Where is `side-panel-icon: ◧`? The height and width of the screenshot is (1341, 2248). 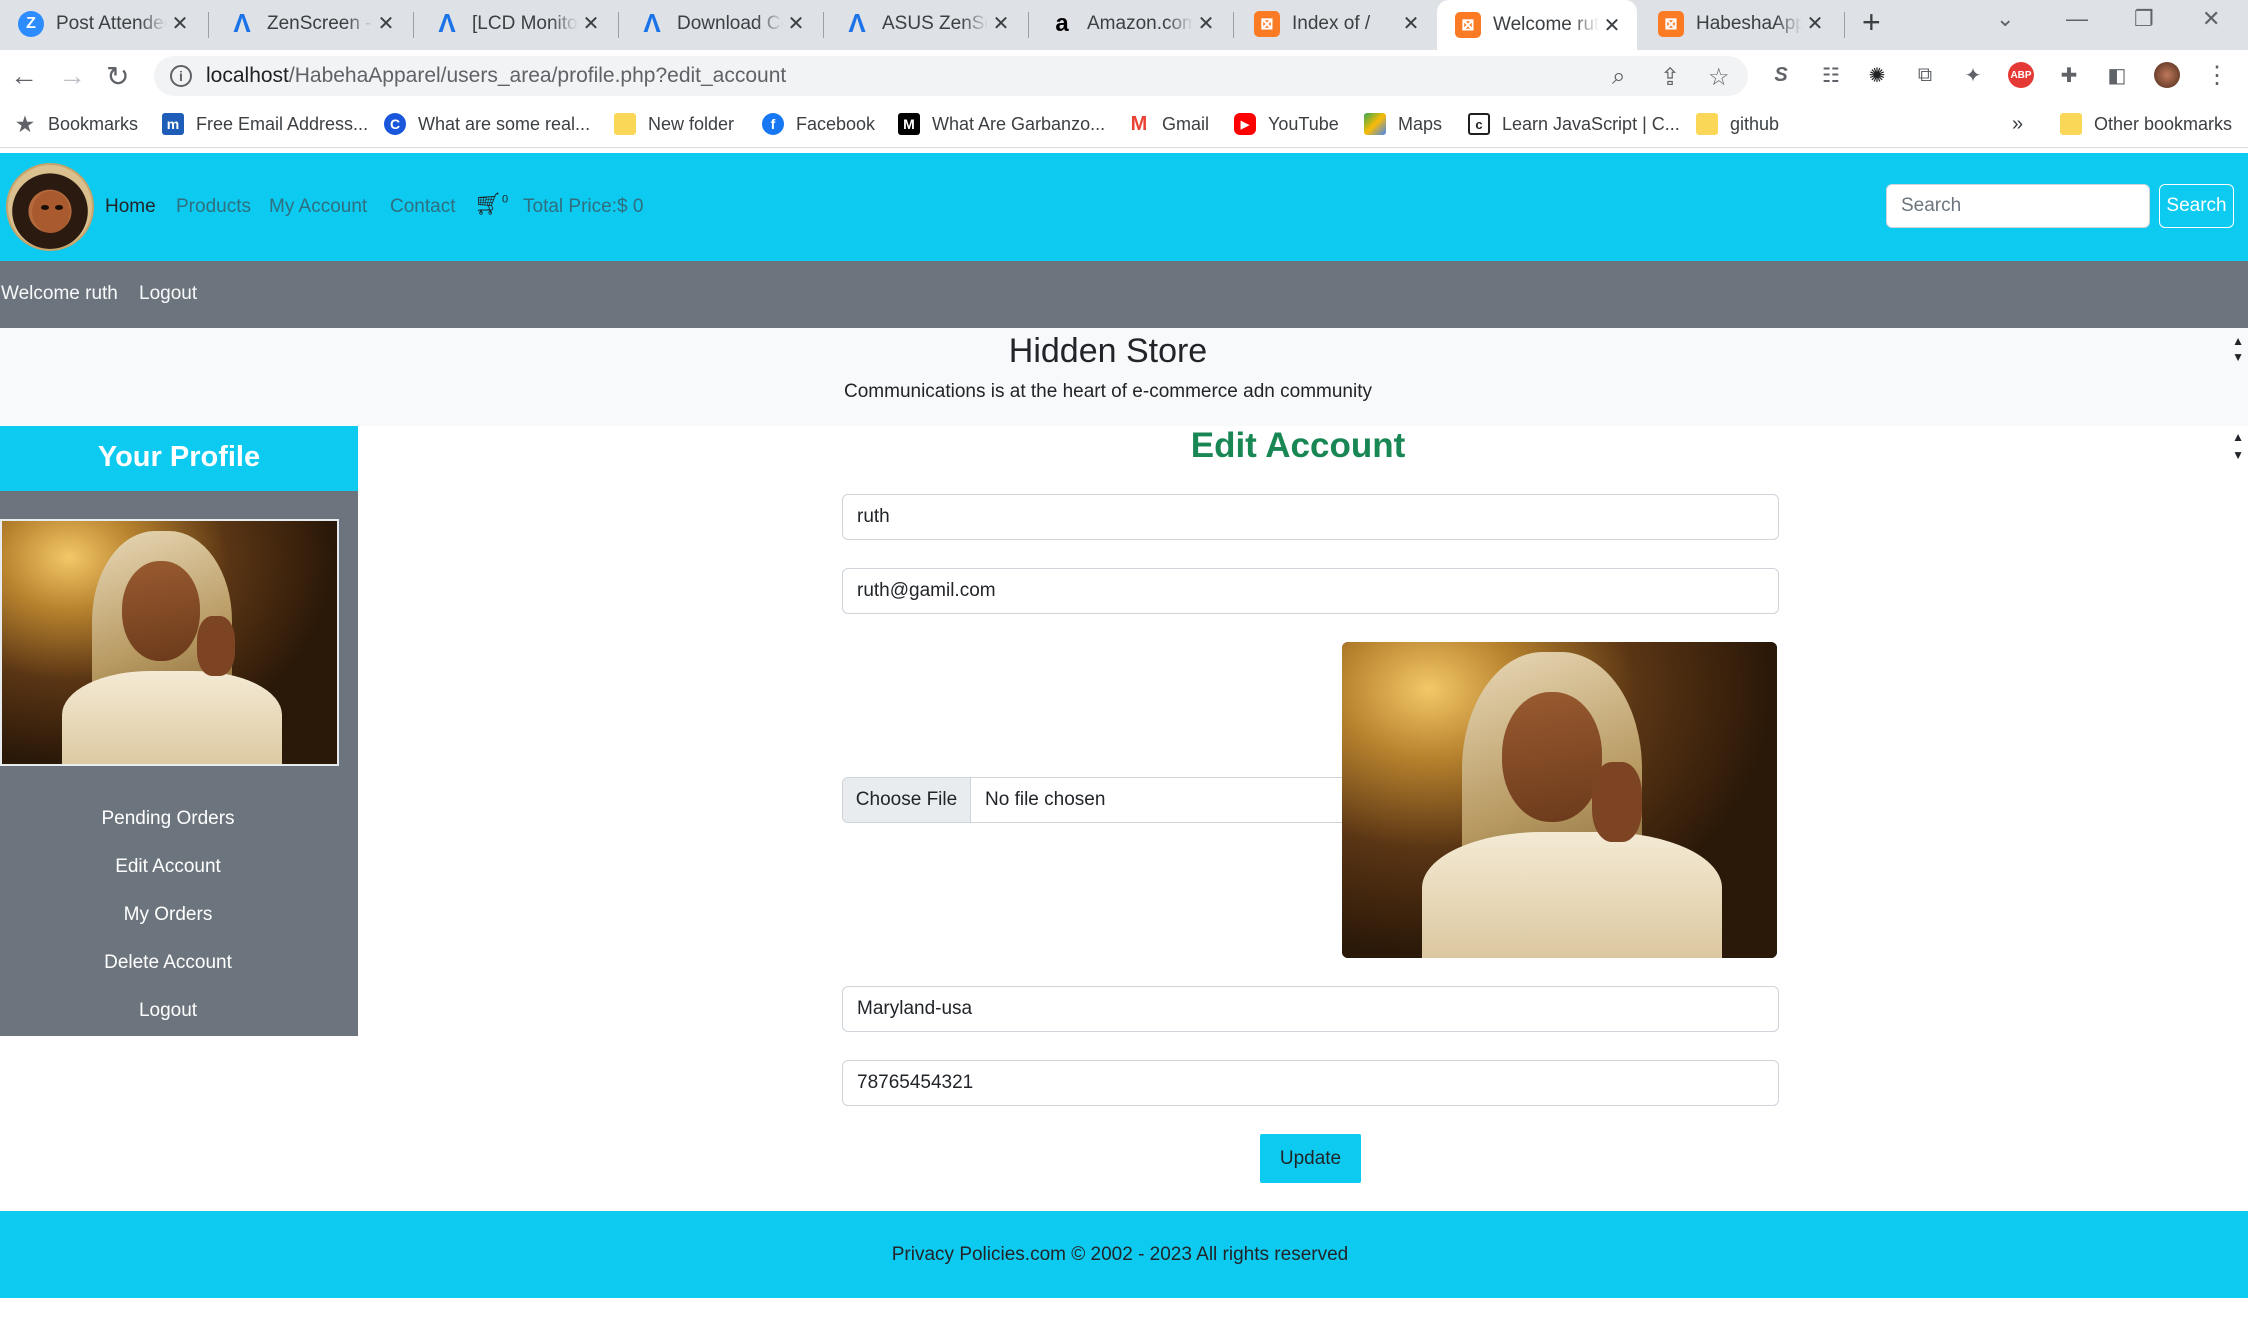 side-panel-icon: ◧ is located at coordinates (2117, 75).